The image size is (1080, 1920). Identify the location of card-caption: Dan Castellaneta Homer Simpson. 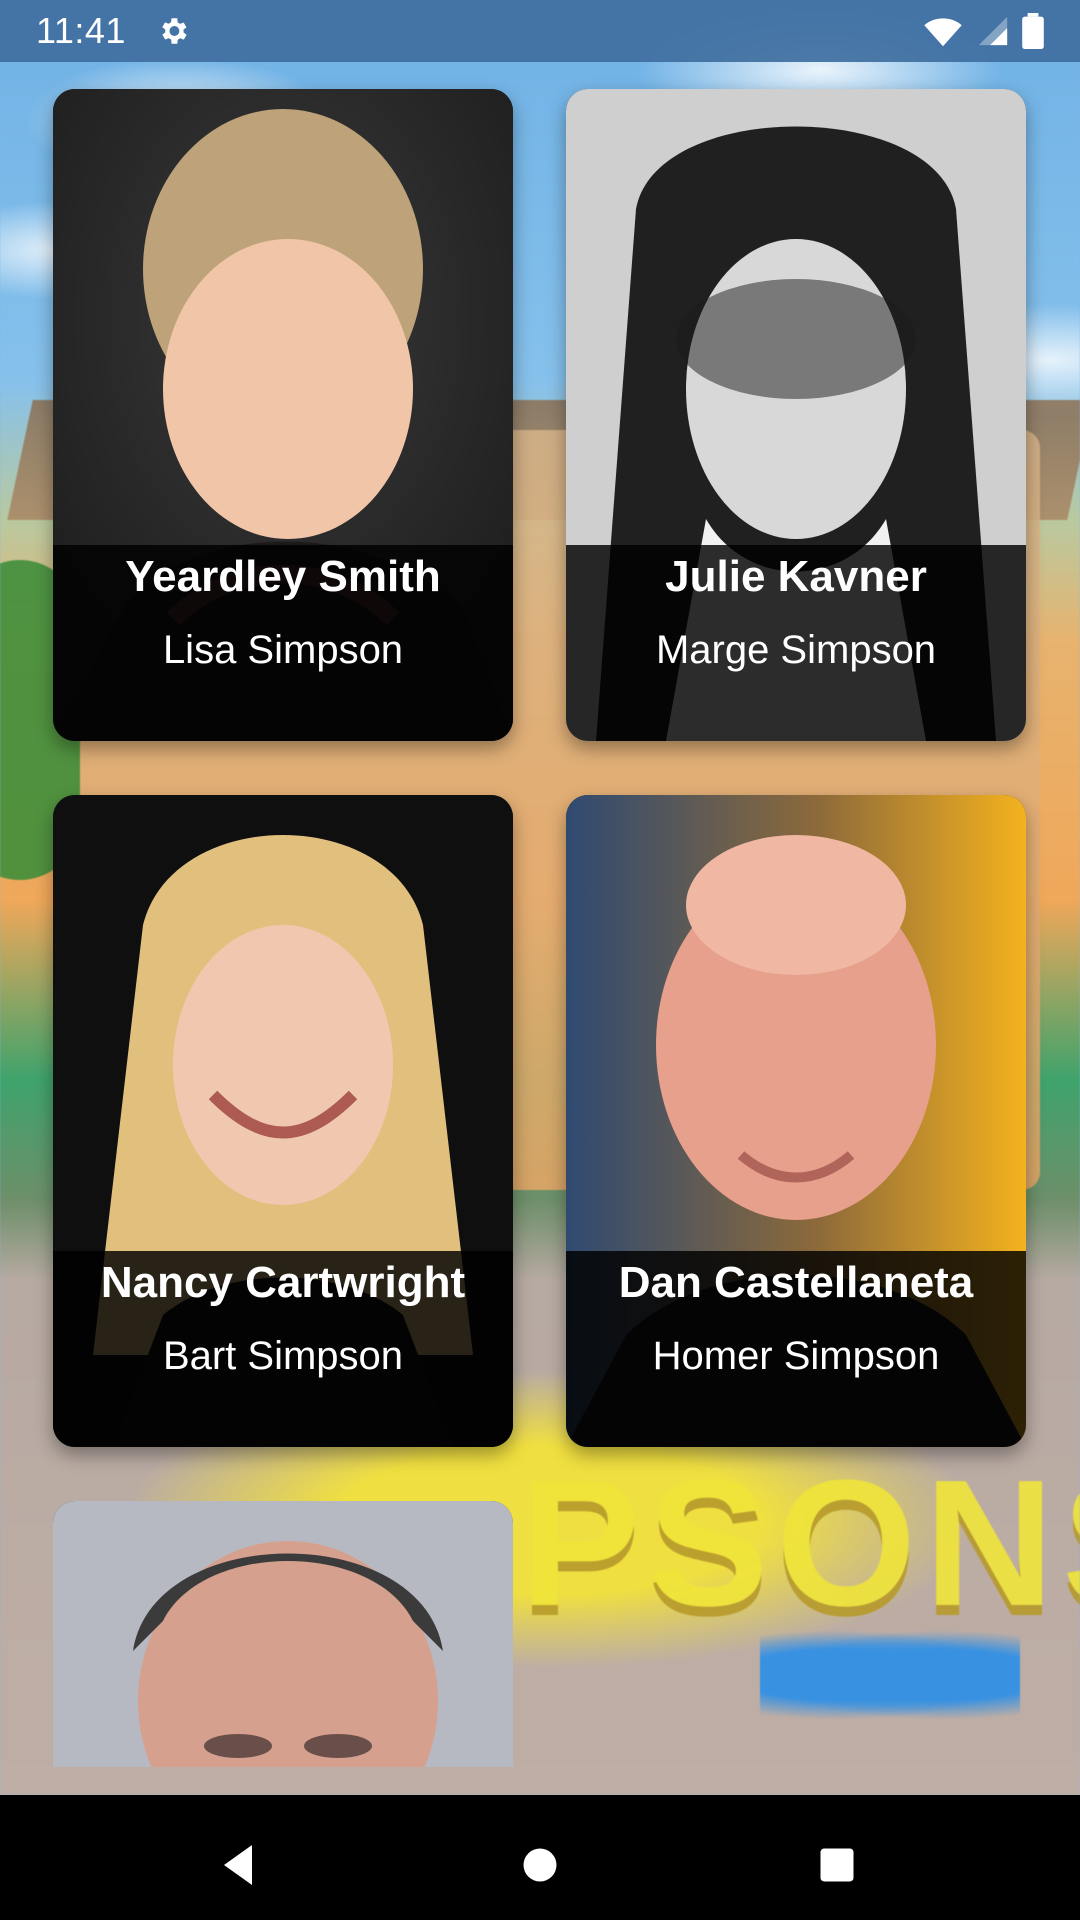
(796, 1349).